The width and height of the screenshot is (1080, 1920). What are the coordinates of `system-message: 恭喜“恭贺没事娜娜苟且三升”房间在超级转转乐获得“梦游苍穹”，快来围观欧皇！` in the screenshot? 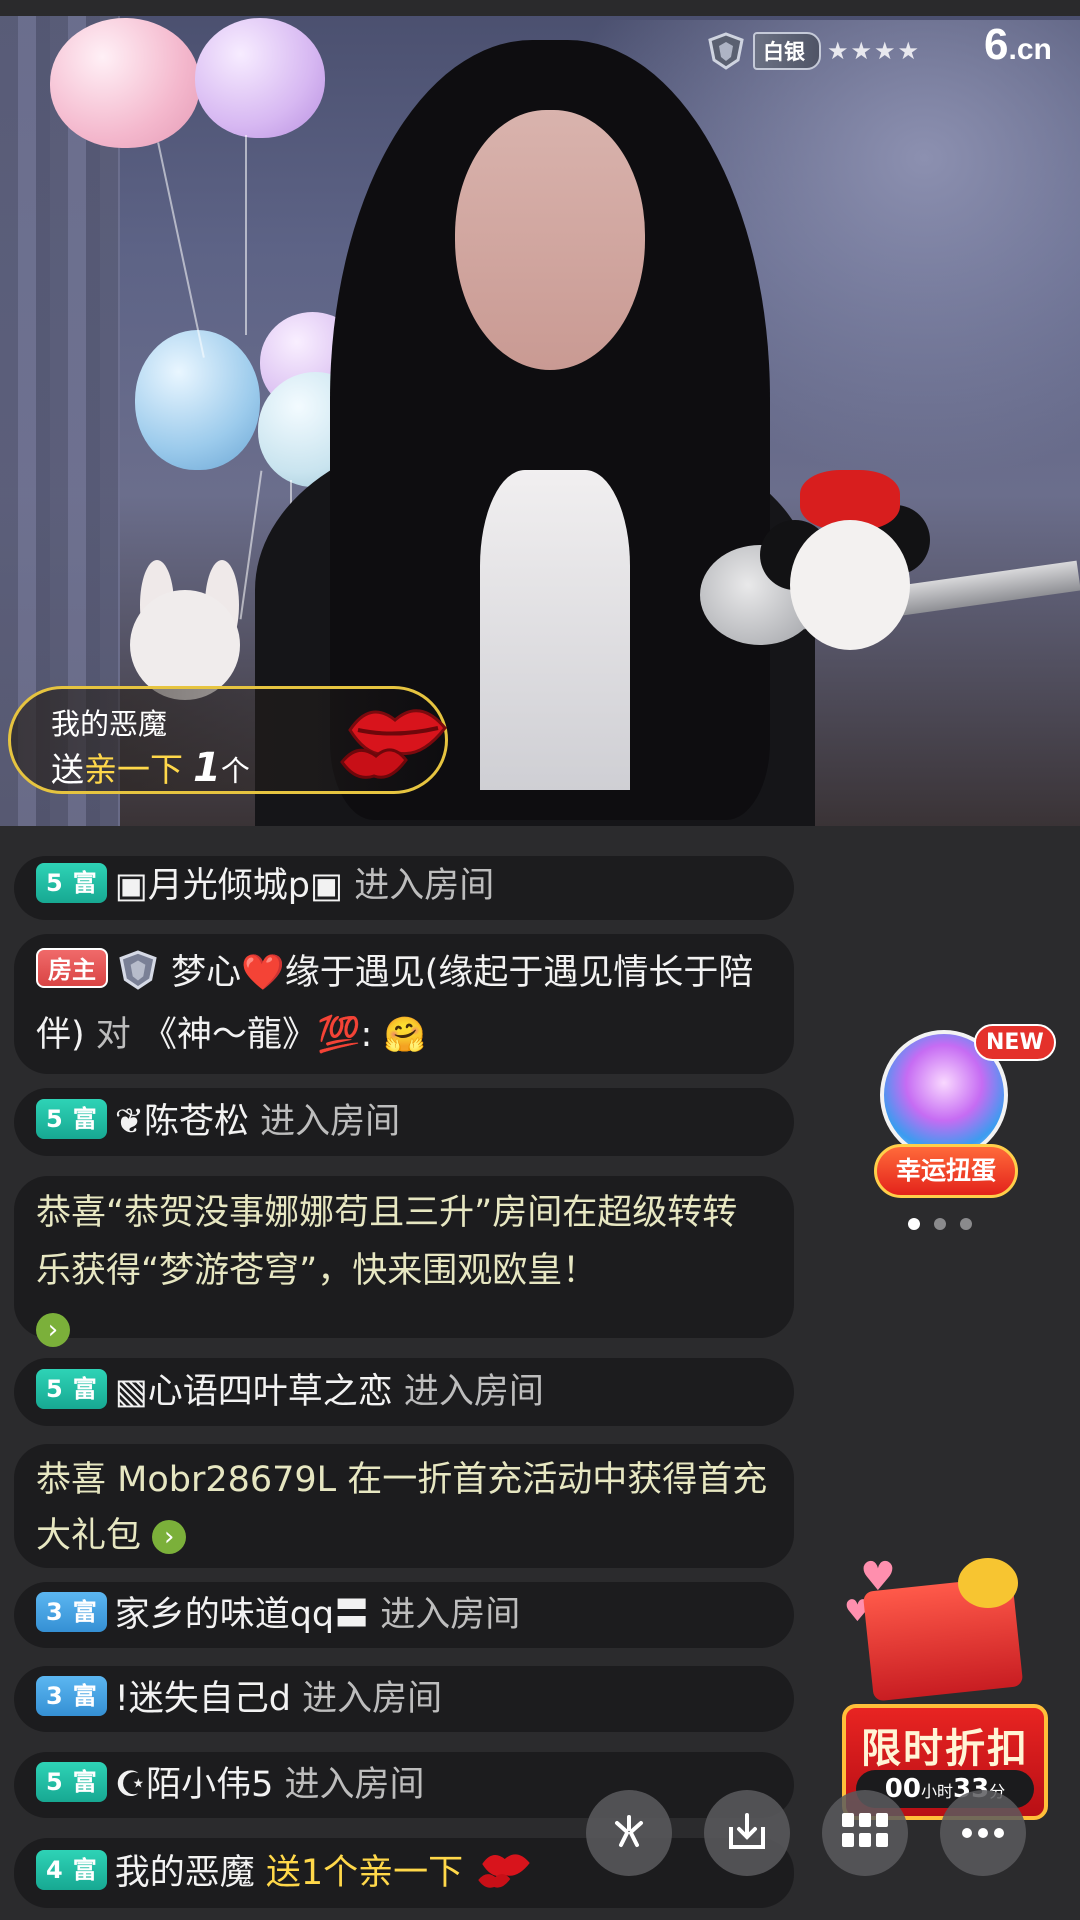 It's located at (387, 1242).